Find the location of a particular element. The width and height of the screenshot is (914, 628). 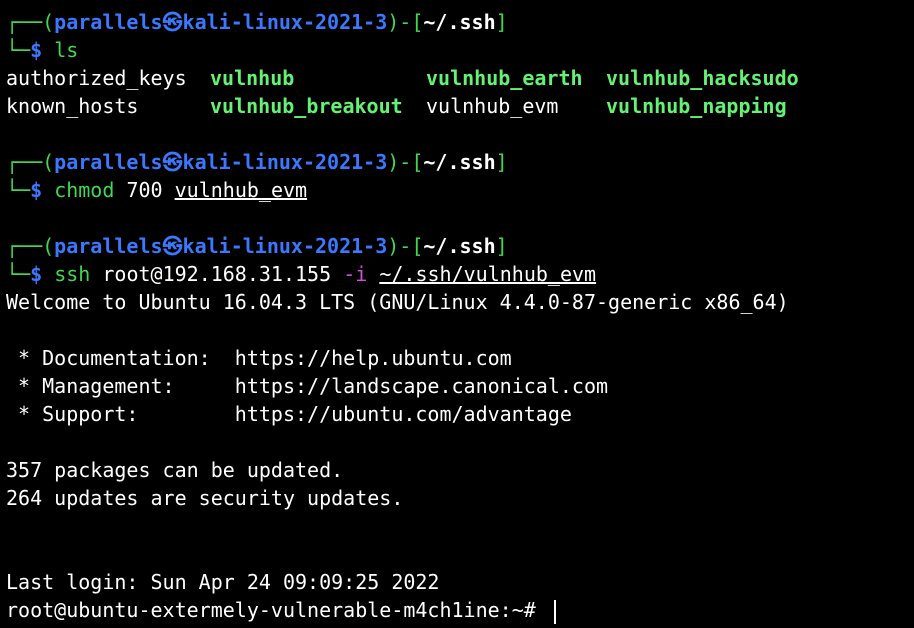

motd-security: 264 updates are security updates. is located at coordinates (205, 498).